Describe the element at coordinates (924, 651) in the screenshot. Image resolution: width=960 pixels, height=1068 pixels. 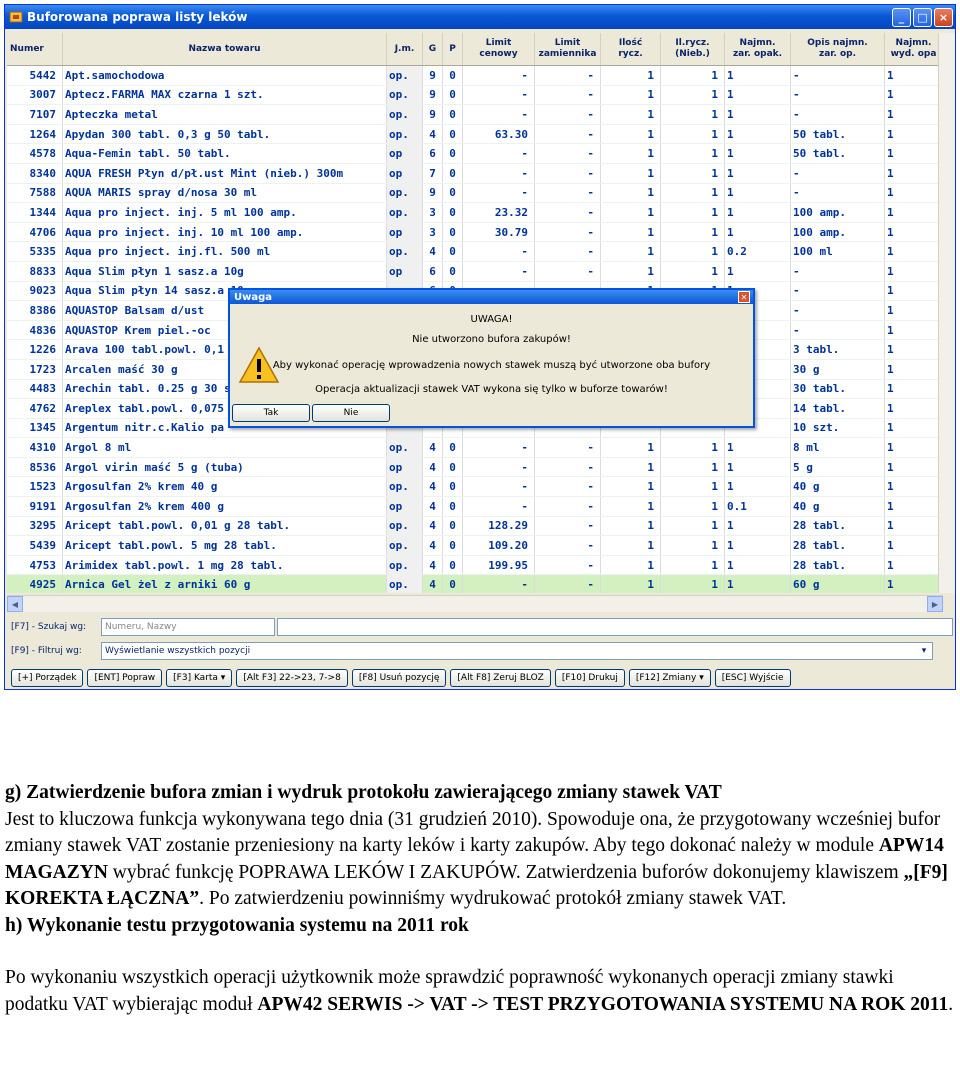
I see `chevron-down-icon: ▾` at that location.